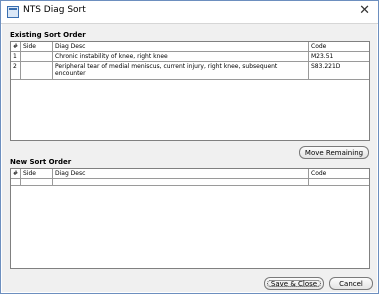 The width and height of the screenshot is (379, 294). What do you see at coordinates (13, 12) in the screenshot?
I see `app-icon` at bounding box center [13, 12].